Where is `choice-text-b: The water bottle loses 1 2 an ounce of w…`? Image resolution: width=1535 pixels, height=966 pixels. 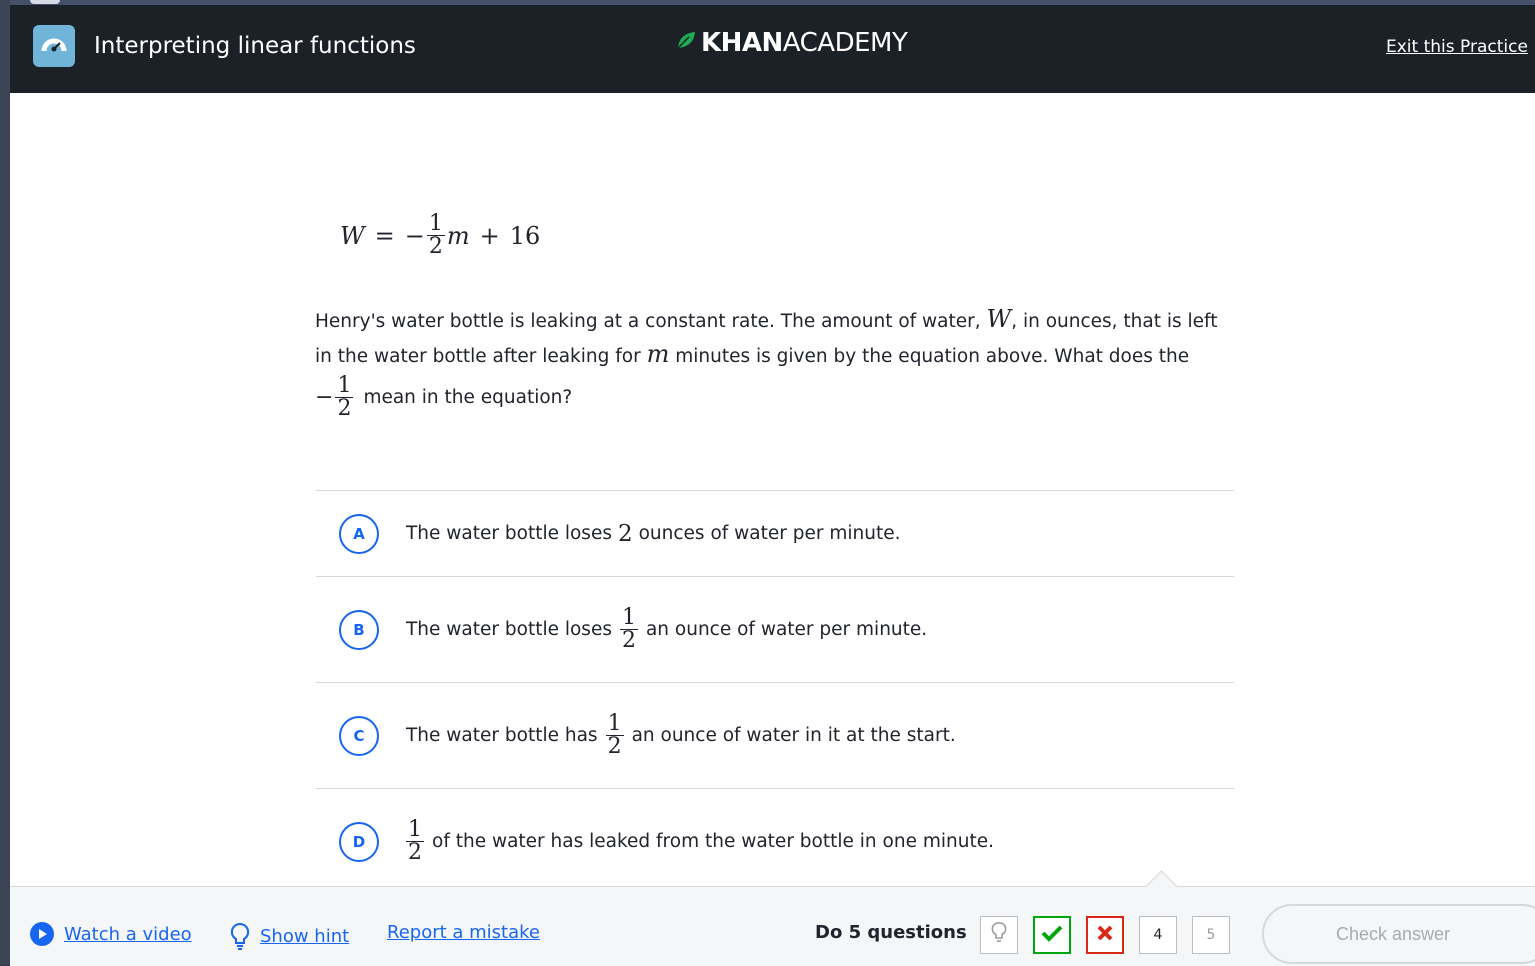
choice-text-b: The water bottle loses 1 2 an ounce of w… is located at coordinates (666, 629).